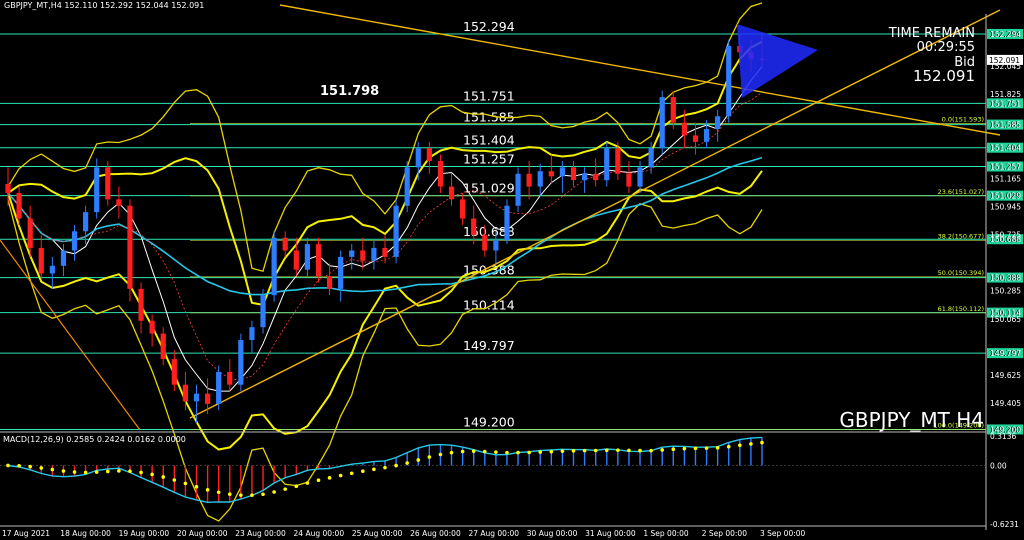 The height and width of the screenshot is (540, 1024). Describe the element at coordinates (349, 91) in the screenshot. I see `highlight-price-label: 151.798` at that location.